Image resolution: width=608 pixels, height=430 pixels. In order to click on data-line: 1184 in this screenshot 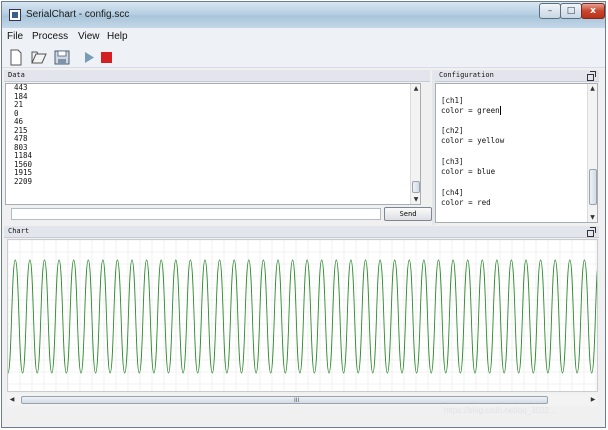, I will do `click(23, 155)`.